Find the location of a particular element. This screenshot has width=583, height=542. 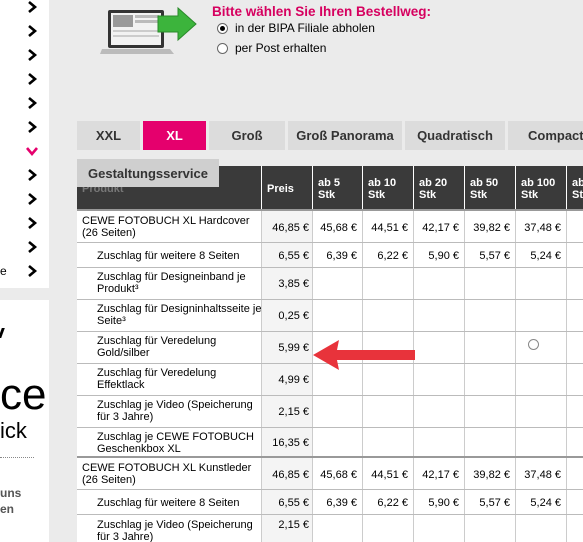

promo-text-fragment: ick is located at coordinates (13, 430).